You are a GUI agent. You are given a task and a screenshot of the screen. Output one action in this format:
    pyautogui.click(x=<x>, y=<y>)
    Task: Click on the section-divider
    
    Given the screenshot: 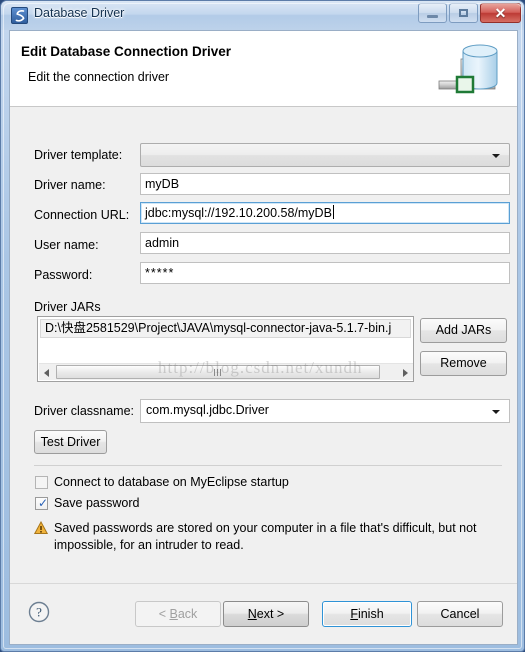 What is the action you would take?
    pyautogui.click(x=268, y=465)
    